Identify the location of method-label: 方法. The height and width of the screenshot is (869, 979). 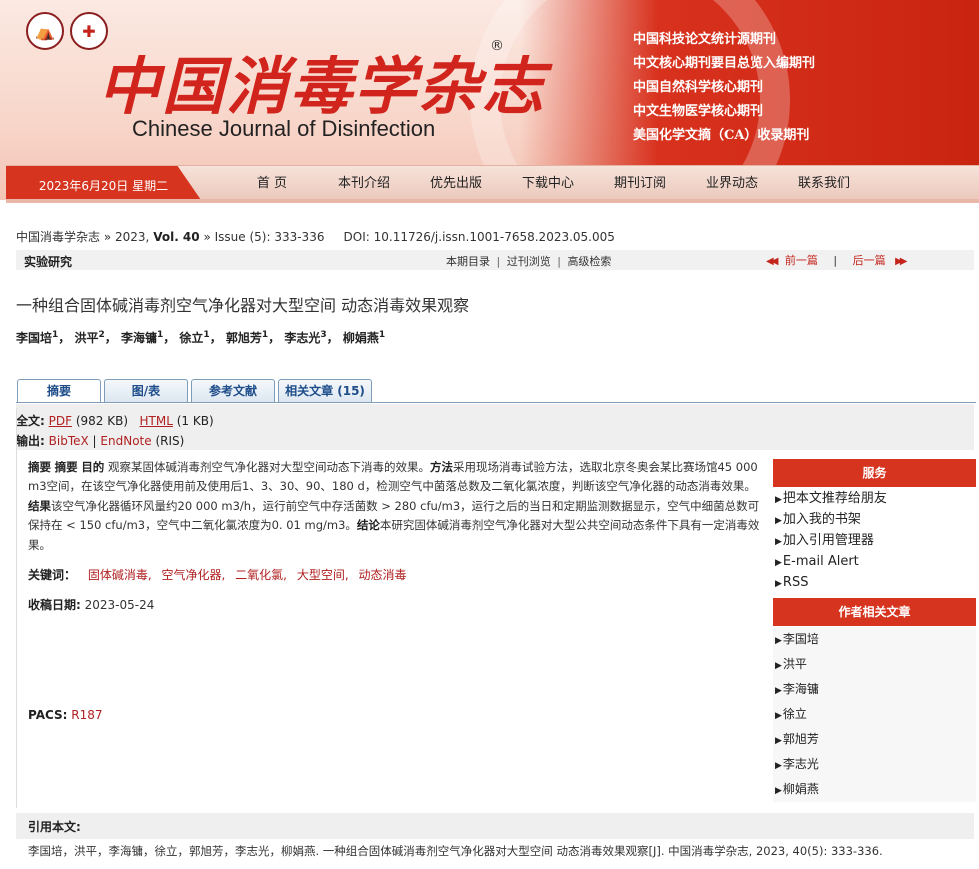
(441, 467).